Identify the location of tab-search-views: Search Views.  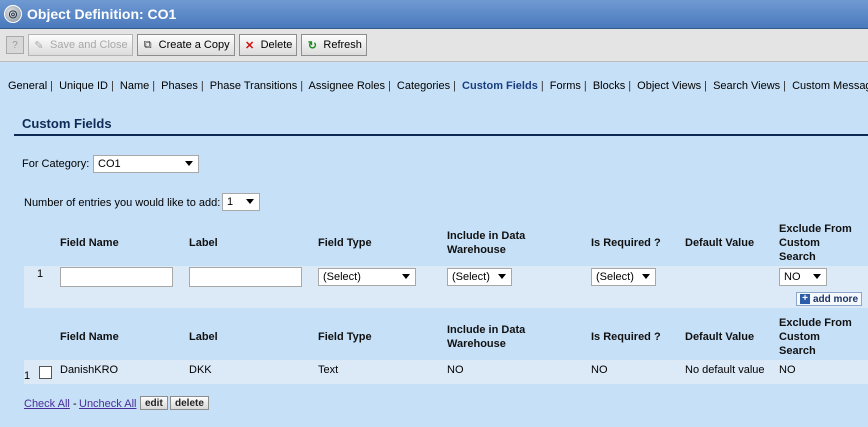
(746, 86).